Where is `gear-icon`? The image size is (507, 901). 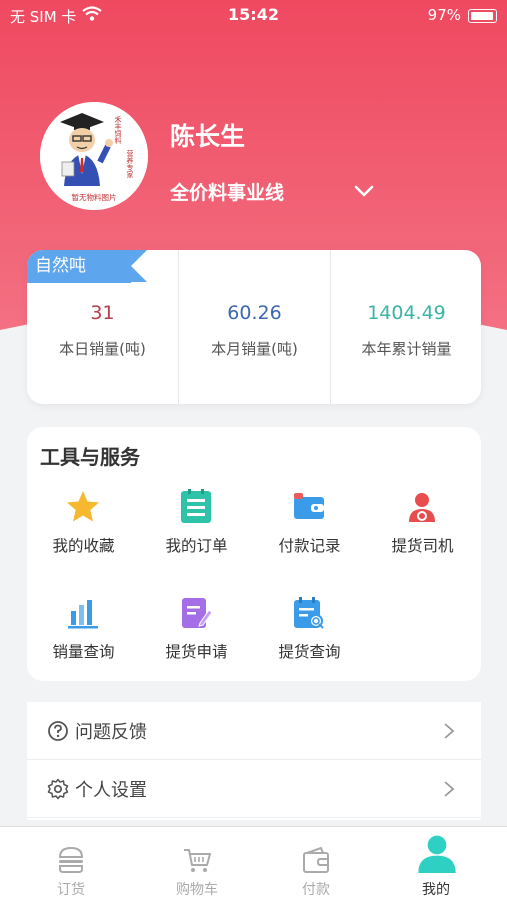 gear-icon is located at coordinates (58, 789).